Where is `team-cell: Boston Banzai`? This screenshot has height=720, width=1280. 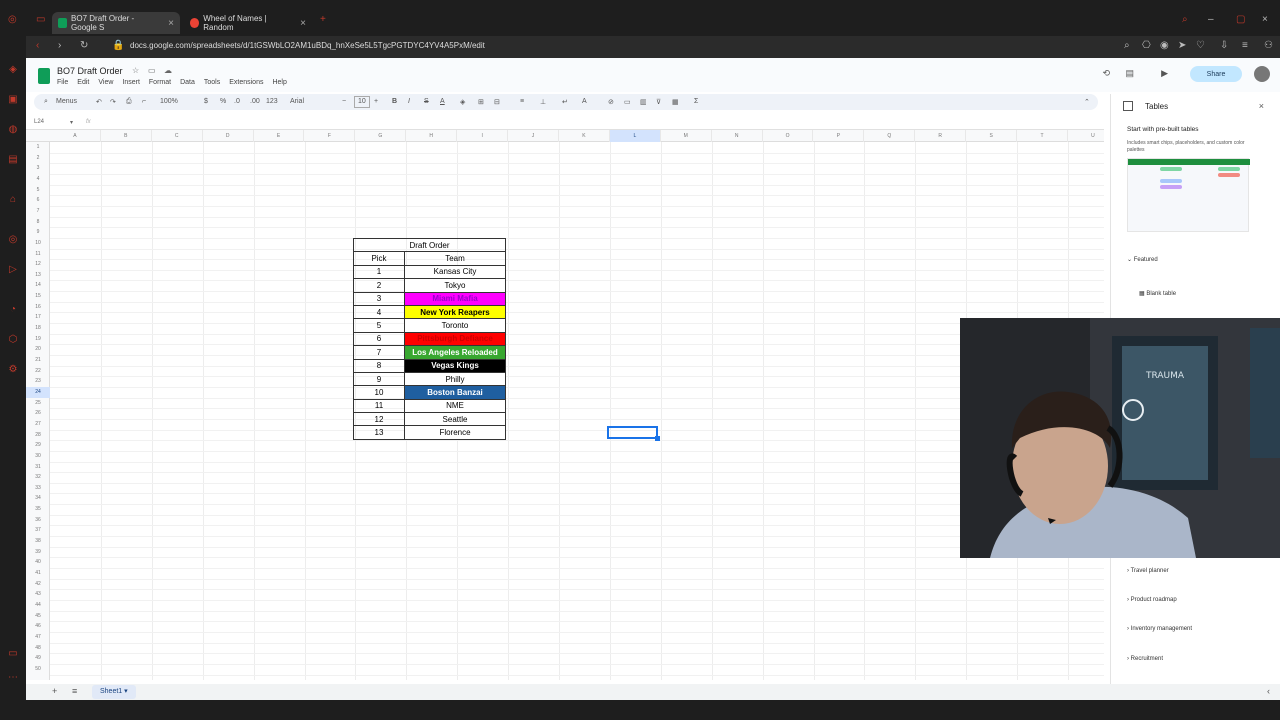
team-cell: Boston Banzai is located at coordinates (455, 392).